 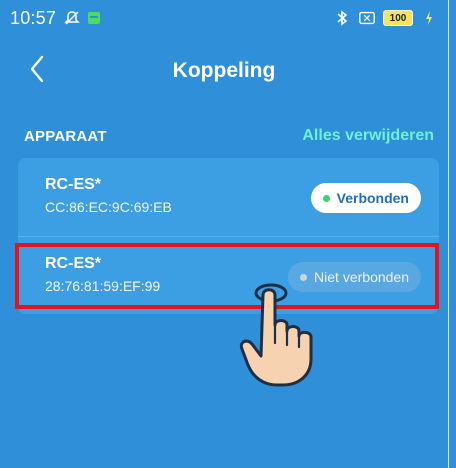 I want to click on connected-status-badge: Verbonden, so click(x=365, y=198).